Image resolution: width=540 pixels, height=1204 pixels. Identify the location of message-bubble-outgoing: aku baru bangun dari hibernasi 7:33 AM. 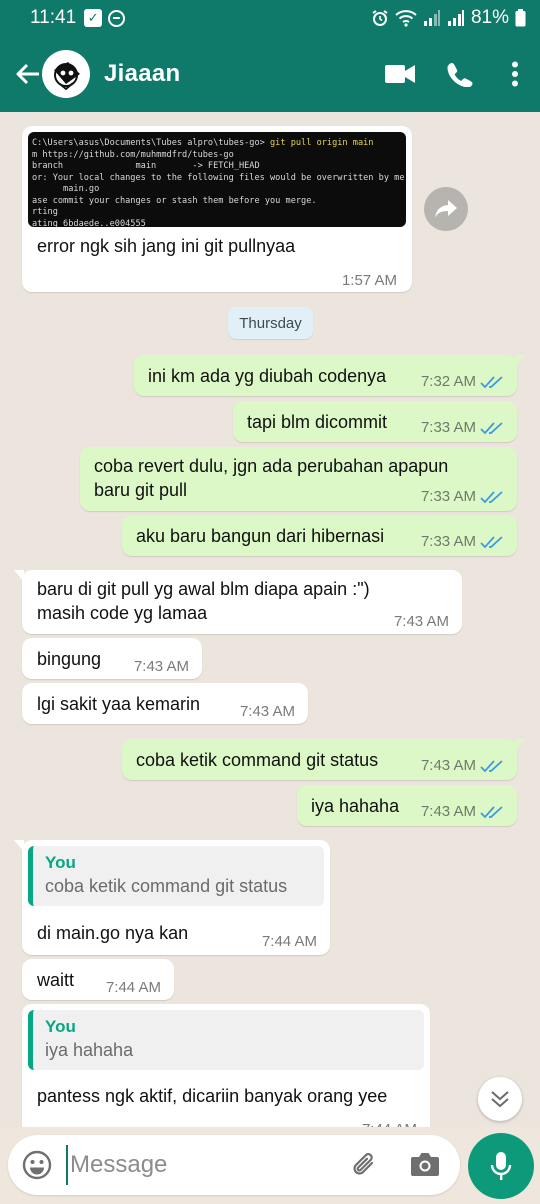
(319, 535).